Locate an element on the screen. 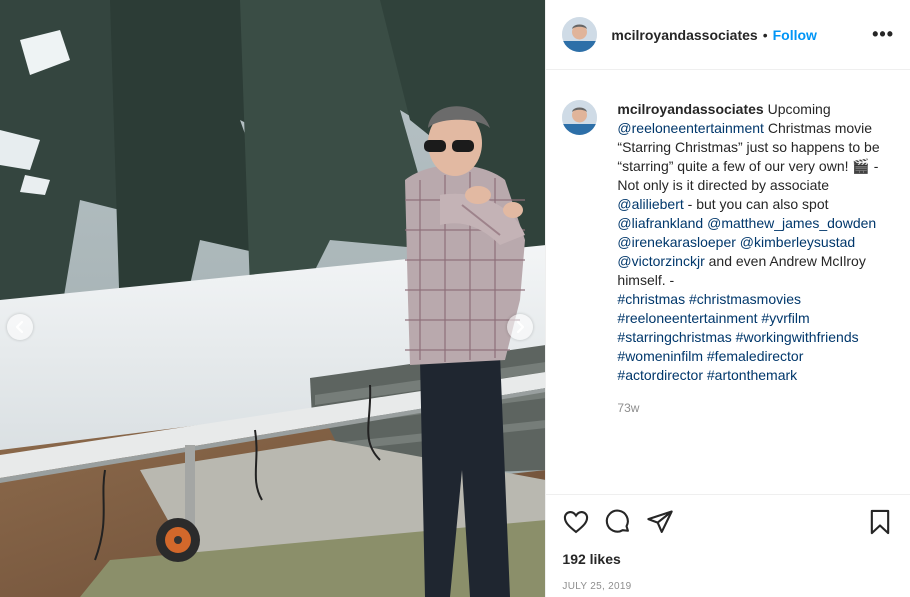 The image size is (910, 597). hashtag-link: #actordirector is located at coordinates (660, 375).